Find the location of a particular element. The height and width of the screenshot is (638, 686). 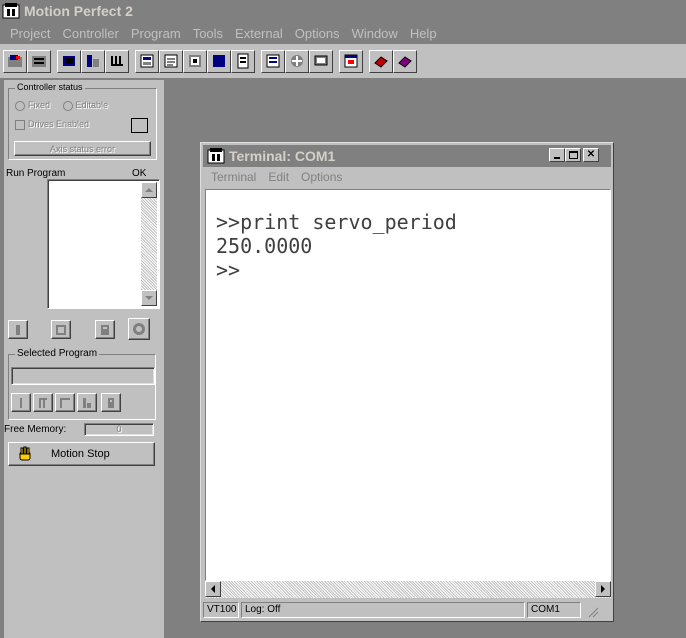

program-edit-button is located at coordinates (61, 329).